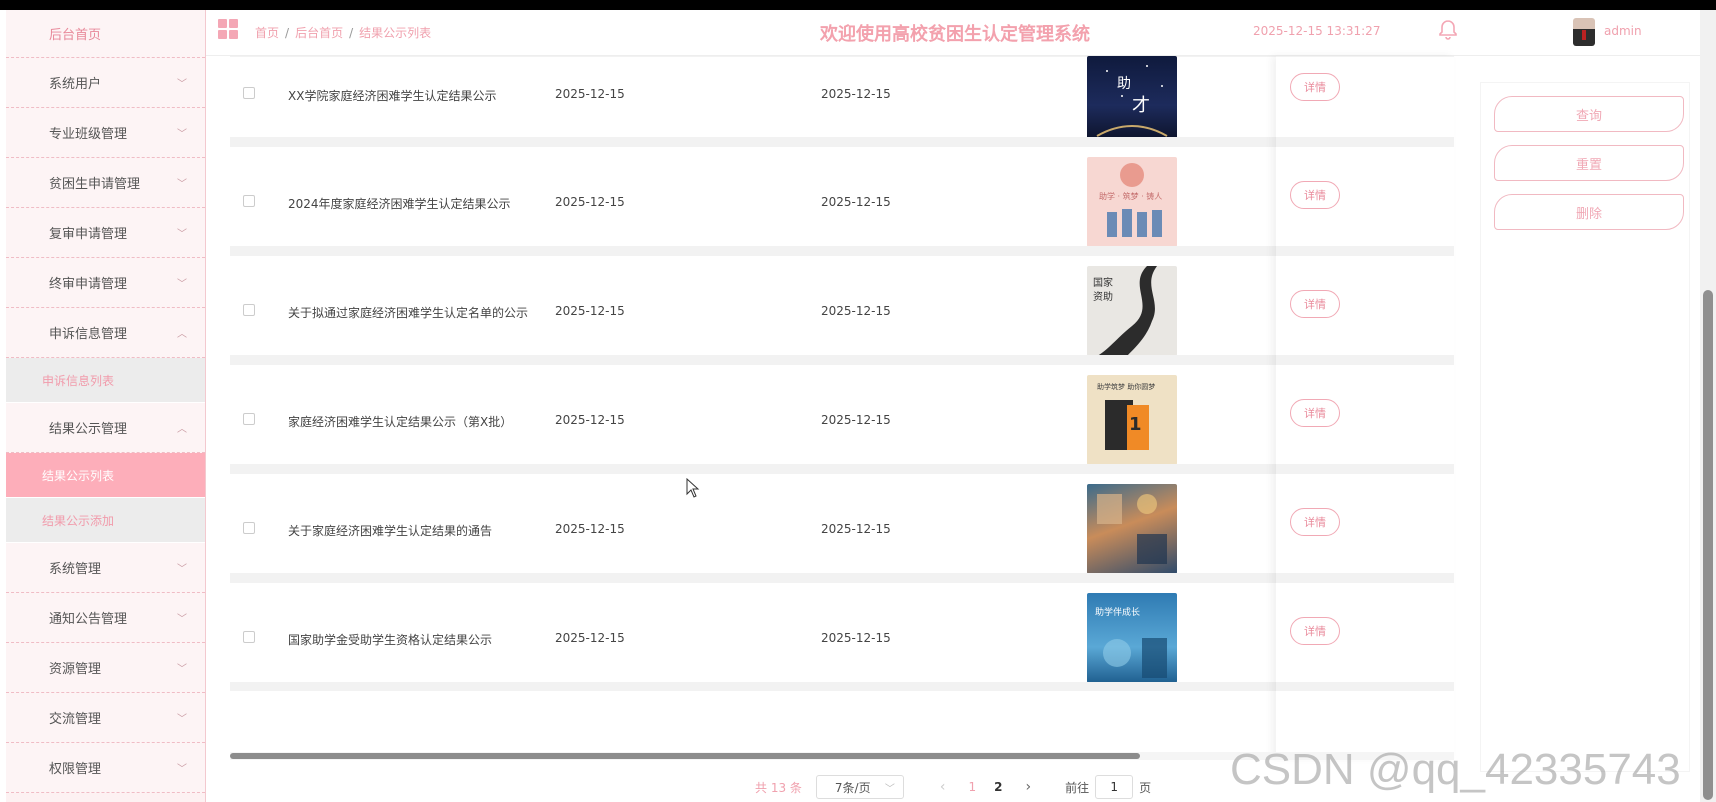 This screenshot has width=1716, height=802. Describe the element at coordinates (182, 429) in the screenshot. I see `chevron-up-icon: ︿` at that location.